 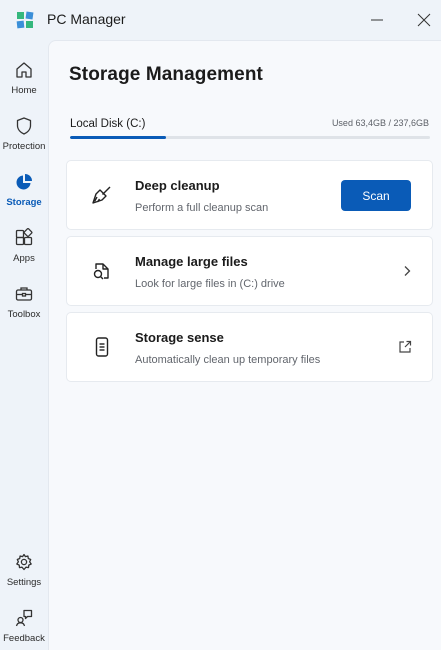 I want to click on disk-label: Local Disk (C:), so click(x=108, y=124).